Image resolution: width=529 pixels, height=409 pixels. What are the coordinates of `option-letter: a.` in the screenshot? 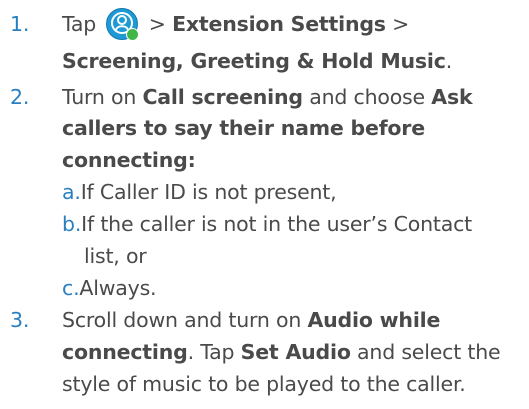 It's located at (71, 192).